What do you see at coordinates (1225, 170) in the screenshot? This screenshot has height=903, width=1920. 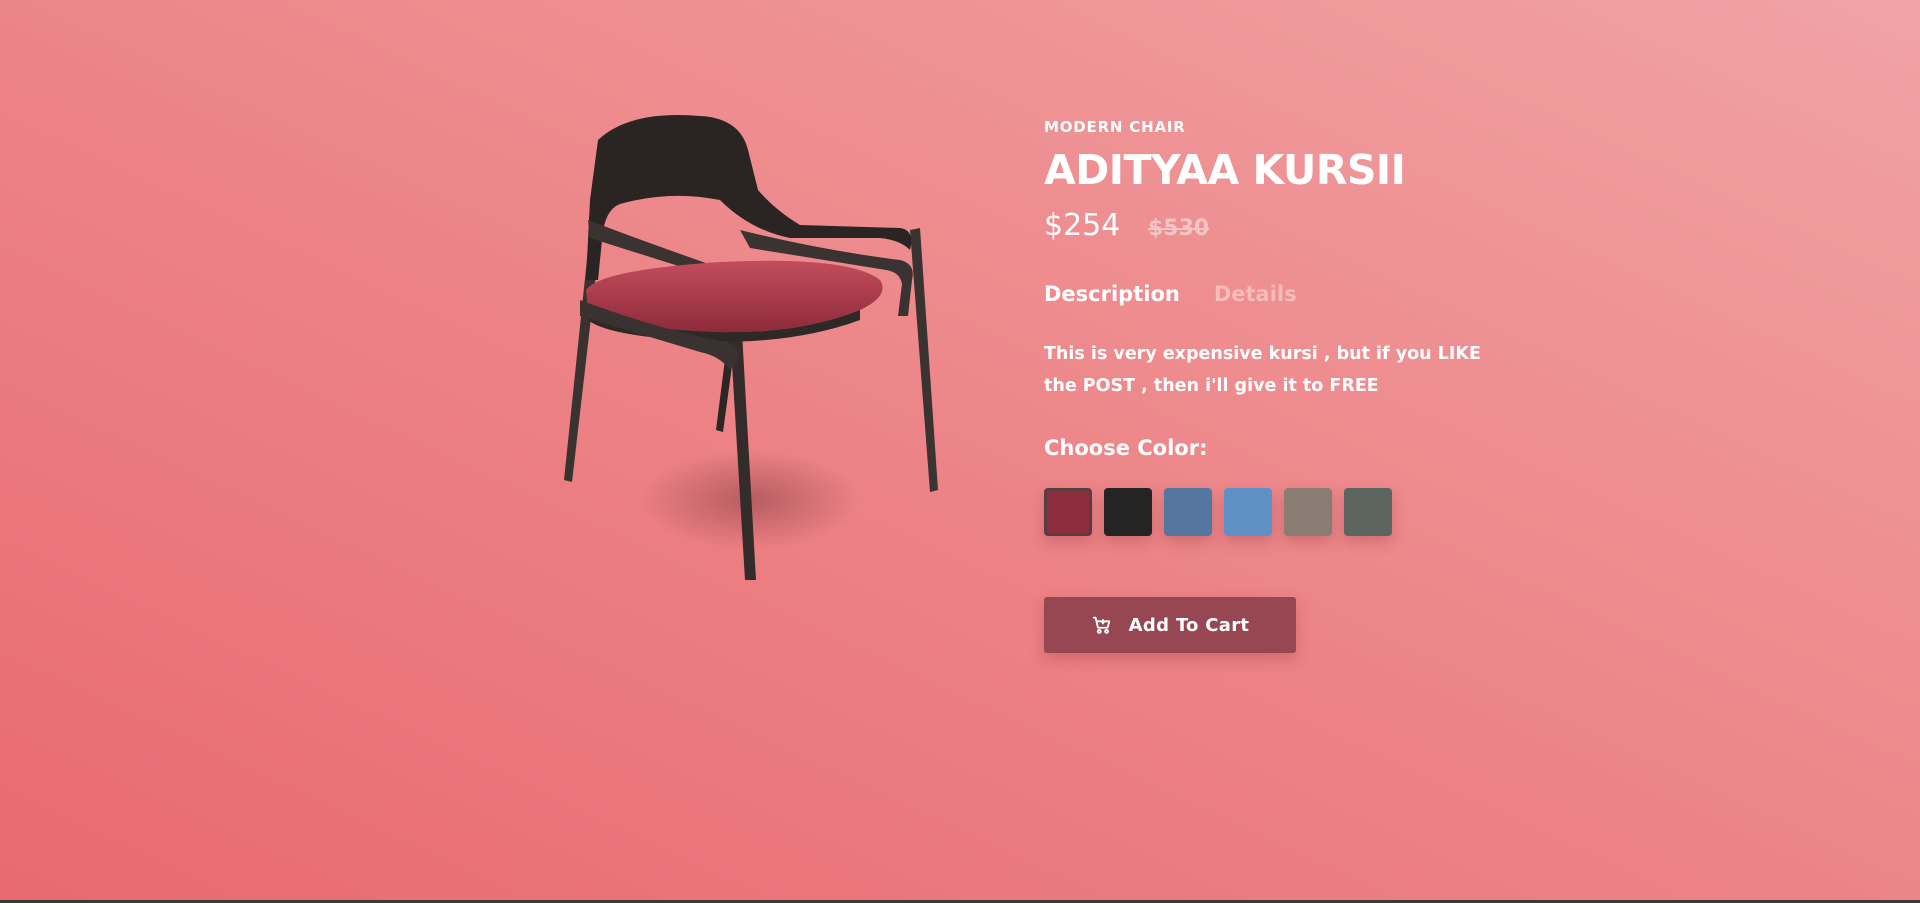 I see `product-title: ADITYAA KURSII` at bounding box center [1225, 170].